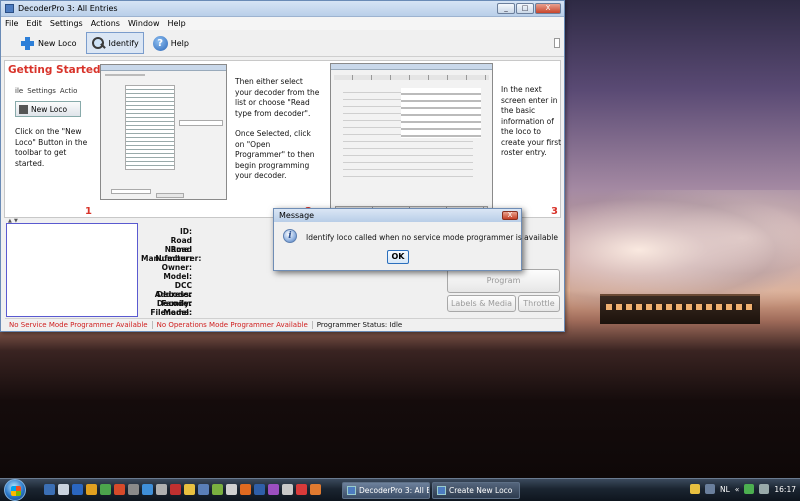  I want to click on ops-mode-status: No Operations Mode Programmer Available, so click(233, 324).